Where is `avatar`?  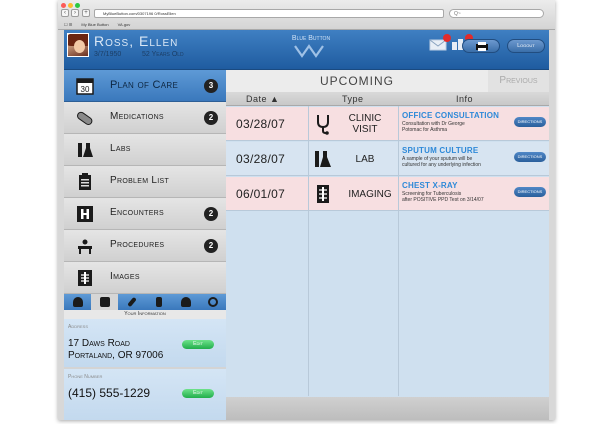
avatar is located at coordinates (78, 45).